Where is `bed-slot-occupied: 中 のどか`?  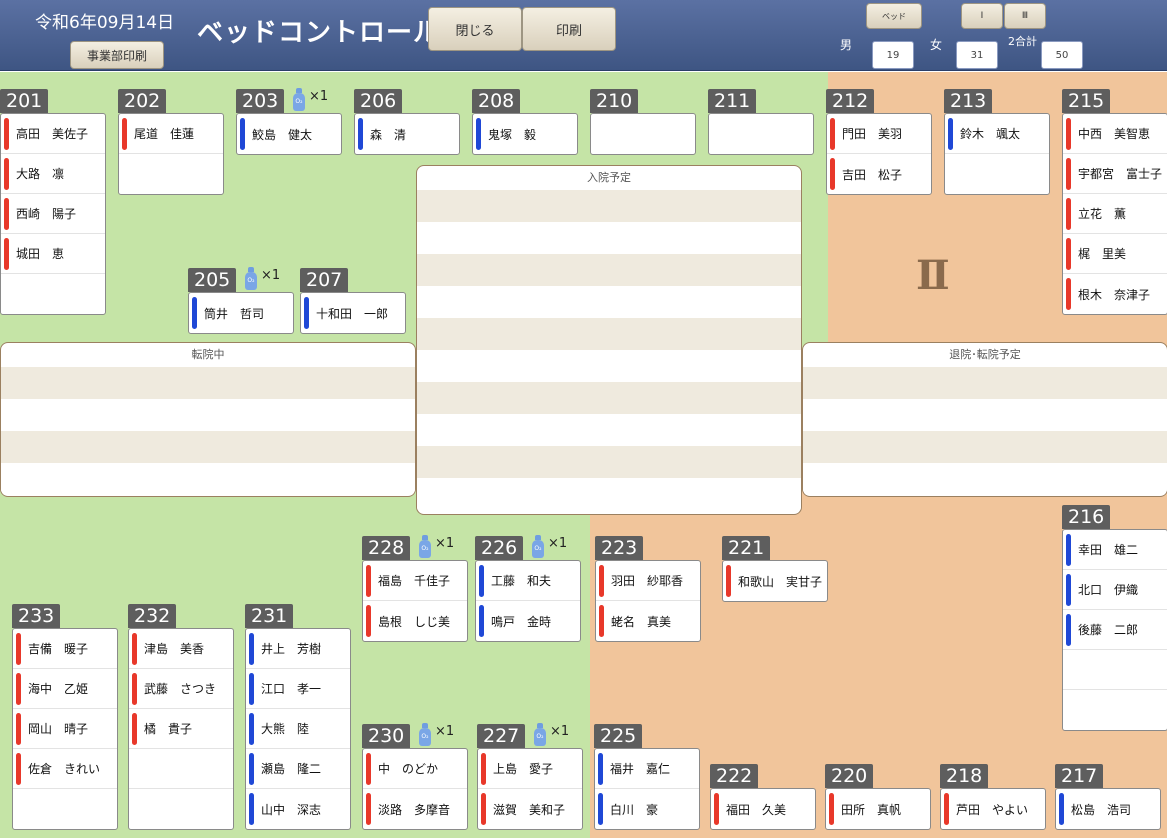 bed-slot-occupied: 中 のどか is located at coordinates (415, 769).